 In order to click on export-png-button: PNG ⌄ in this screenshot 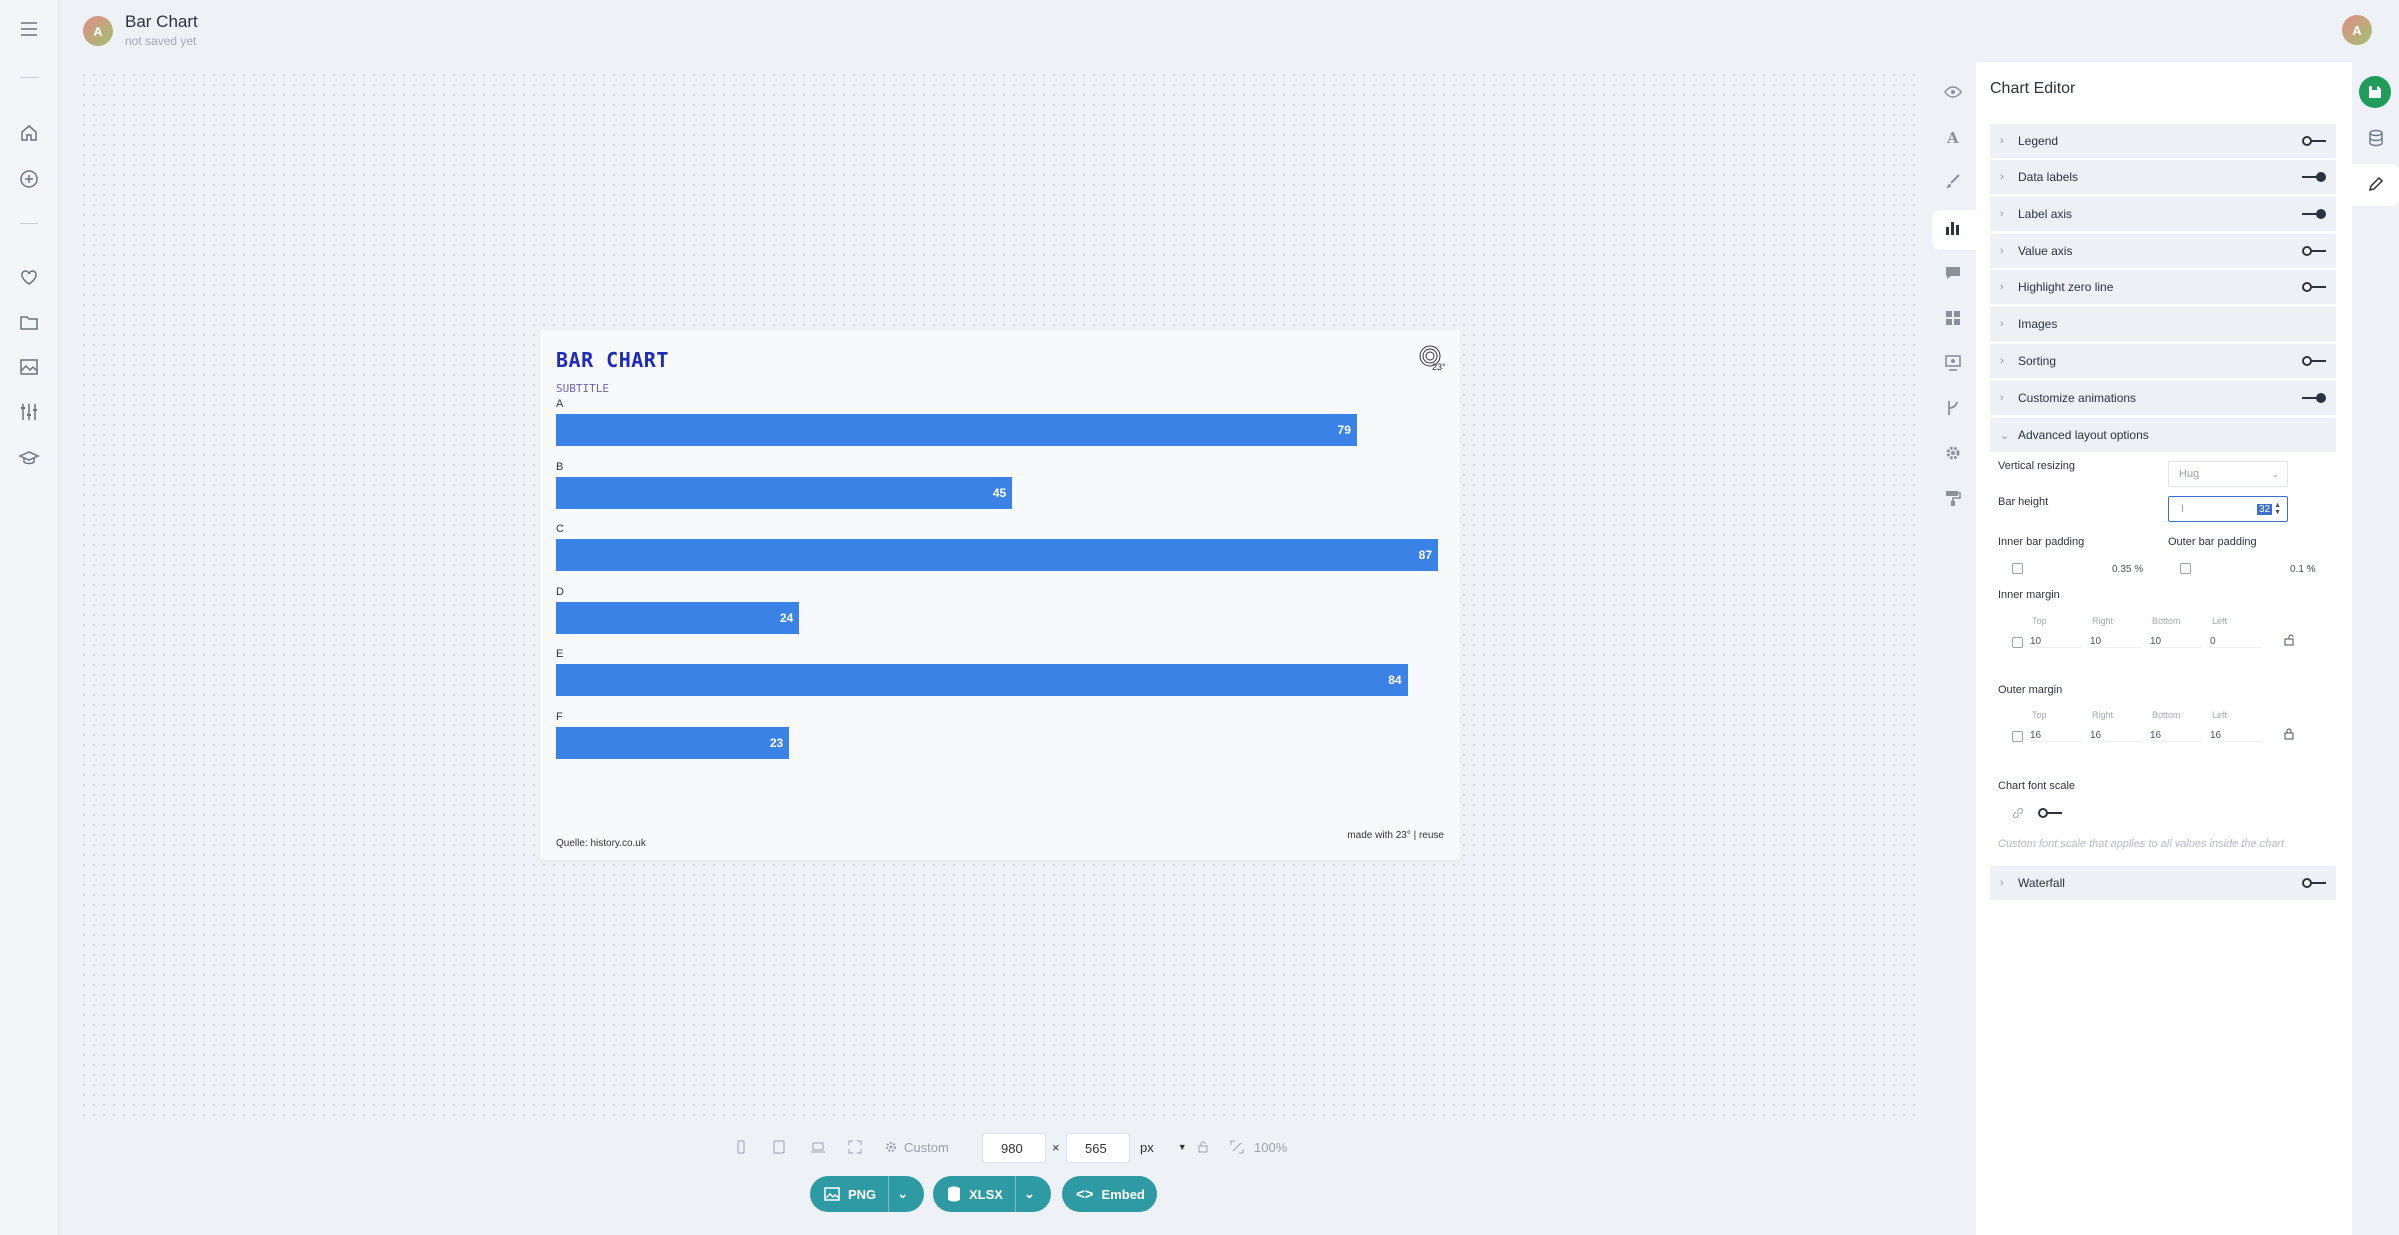, I will do `click(867, 1194)`.